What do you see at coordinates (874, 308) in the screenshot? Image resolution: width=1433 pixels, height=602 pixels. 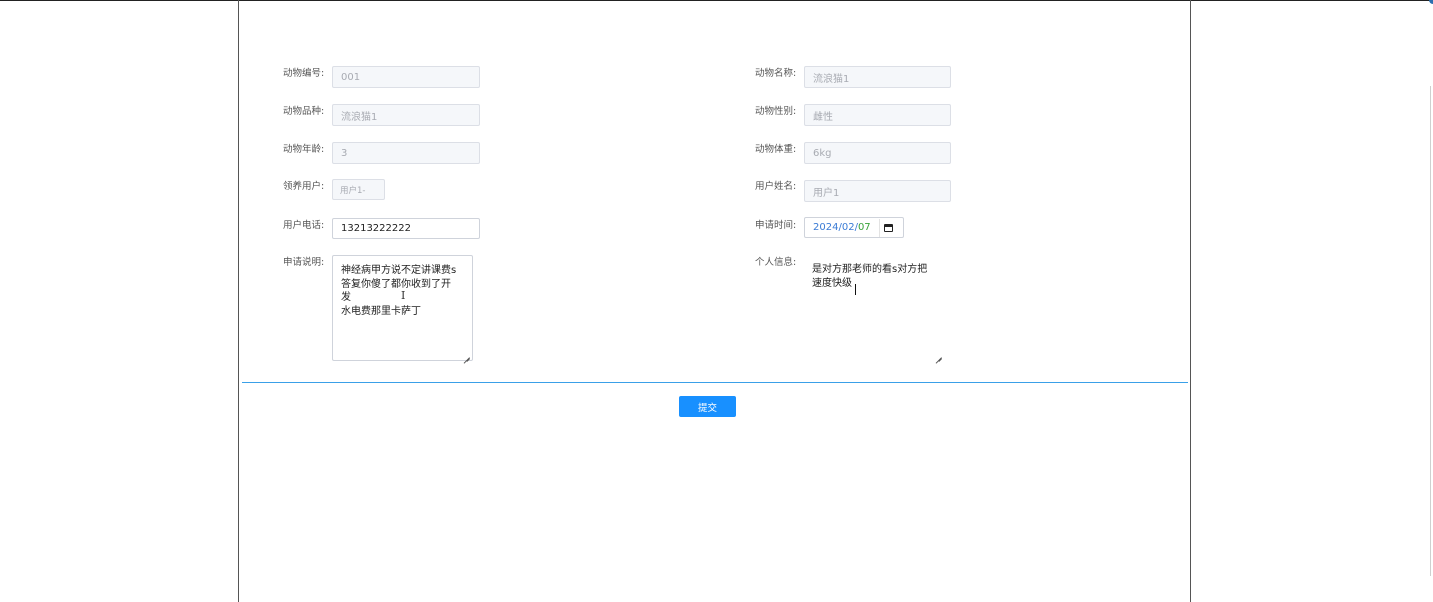 I see `personal-info-textarea: 是对方那老师的看s对方把 速度快级` at bounding box center [874, 308].